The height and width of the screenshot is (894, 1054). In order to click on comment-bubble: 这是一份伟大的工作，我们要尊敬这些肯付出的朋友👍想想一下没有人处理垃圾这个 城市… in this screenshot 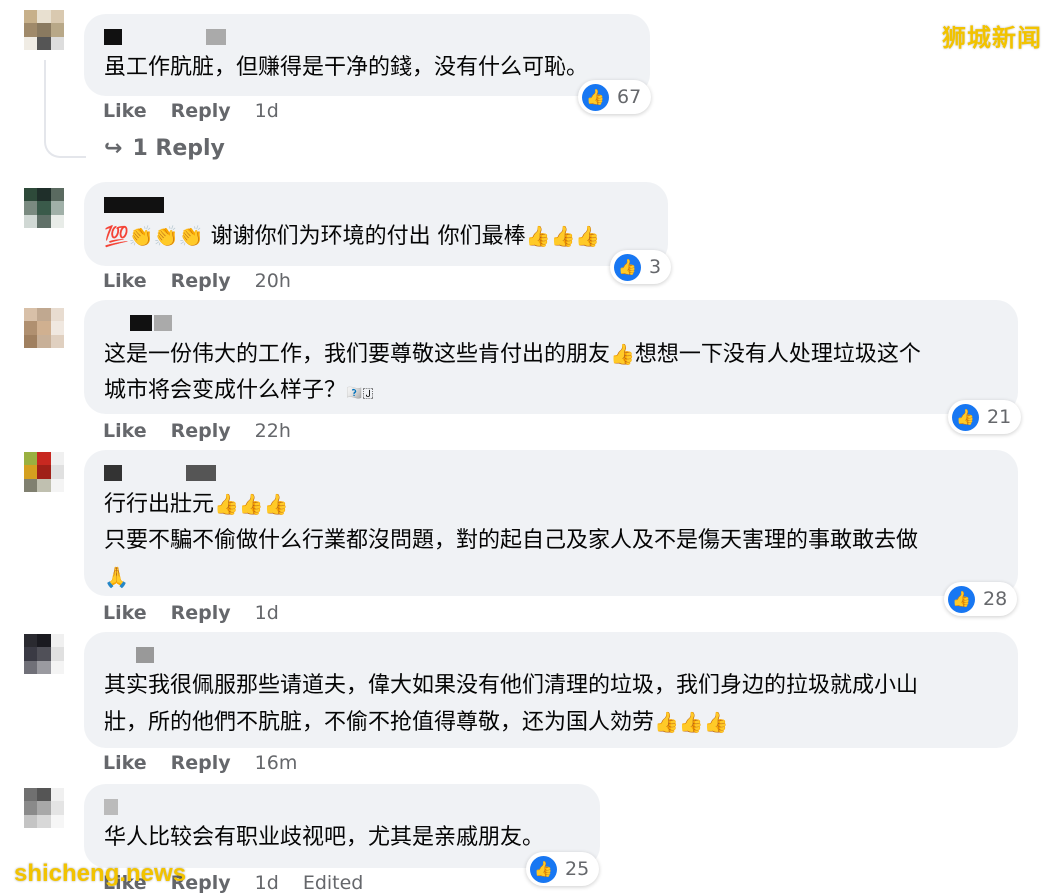, I will do `click(551, 357)`.